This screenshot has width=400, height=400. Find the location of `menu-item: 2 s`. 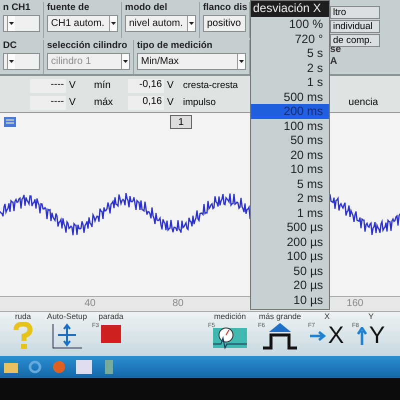

menu-item: 2 s is located at coordinates (290, 67).